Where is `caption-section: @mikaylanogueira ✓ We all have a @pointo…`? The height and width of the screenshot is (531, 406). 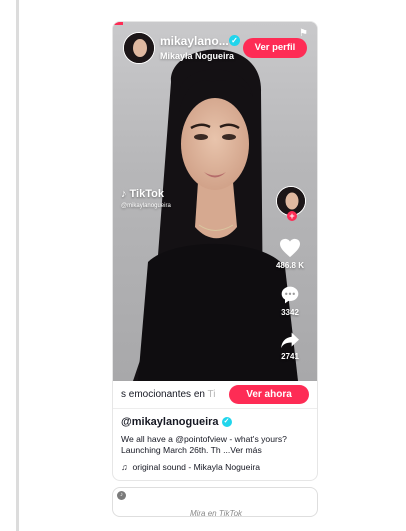 caption-section: @mikaylanogueira ✓ We all have a @pointo… is located at coordinates (215, 444).